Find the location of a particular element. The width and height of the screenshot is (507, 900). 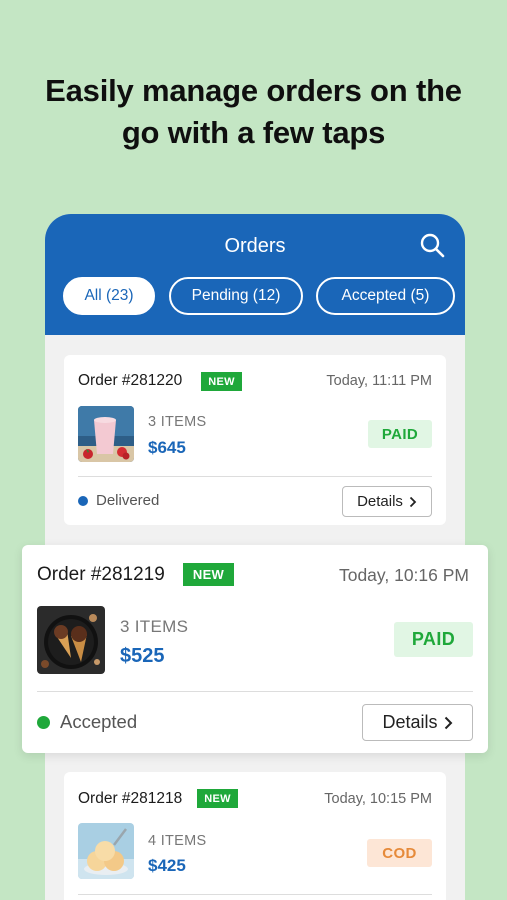

order-number: Order #281218 is located at coordinates (130, 798).